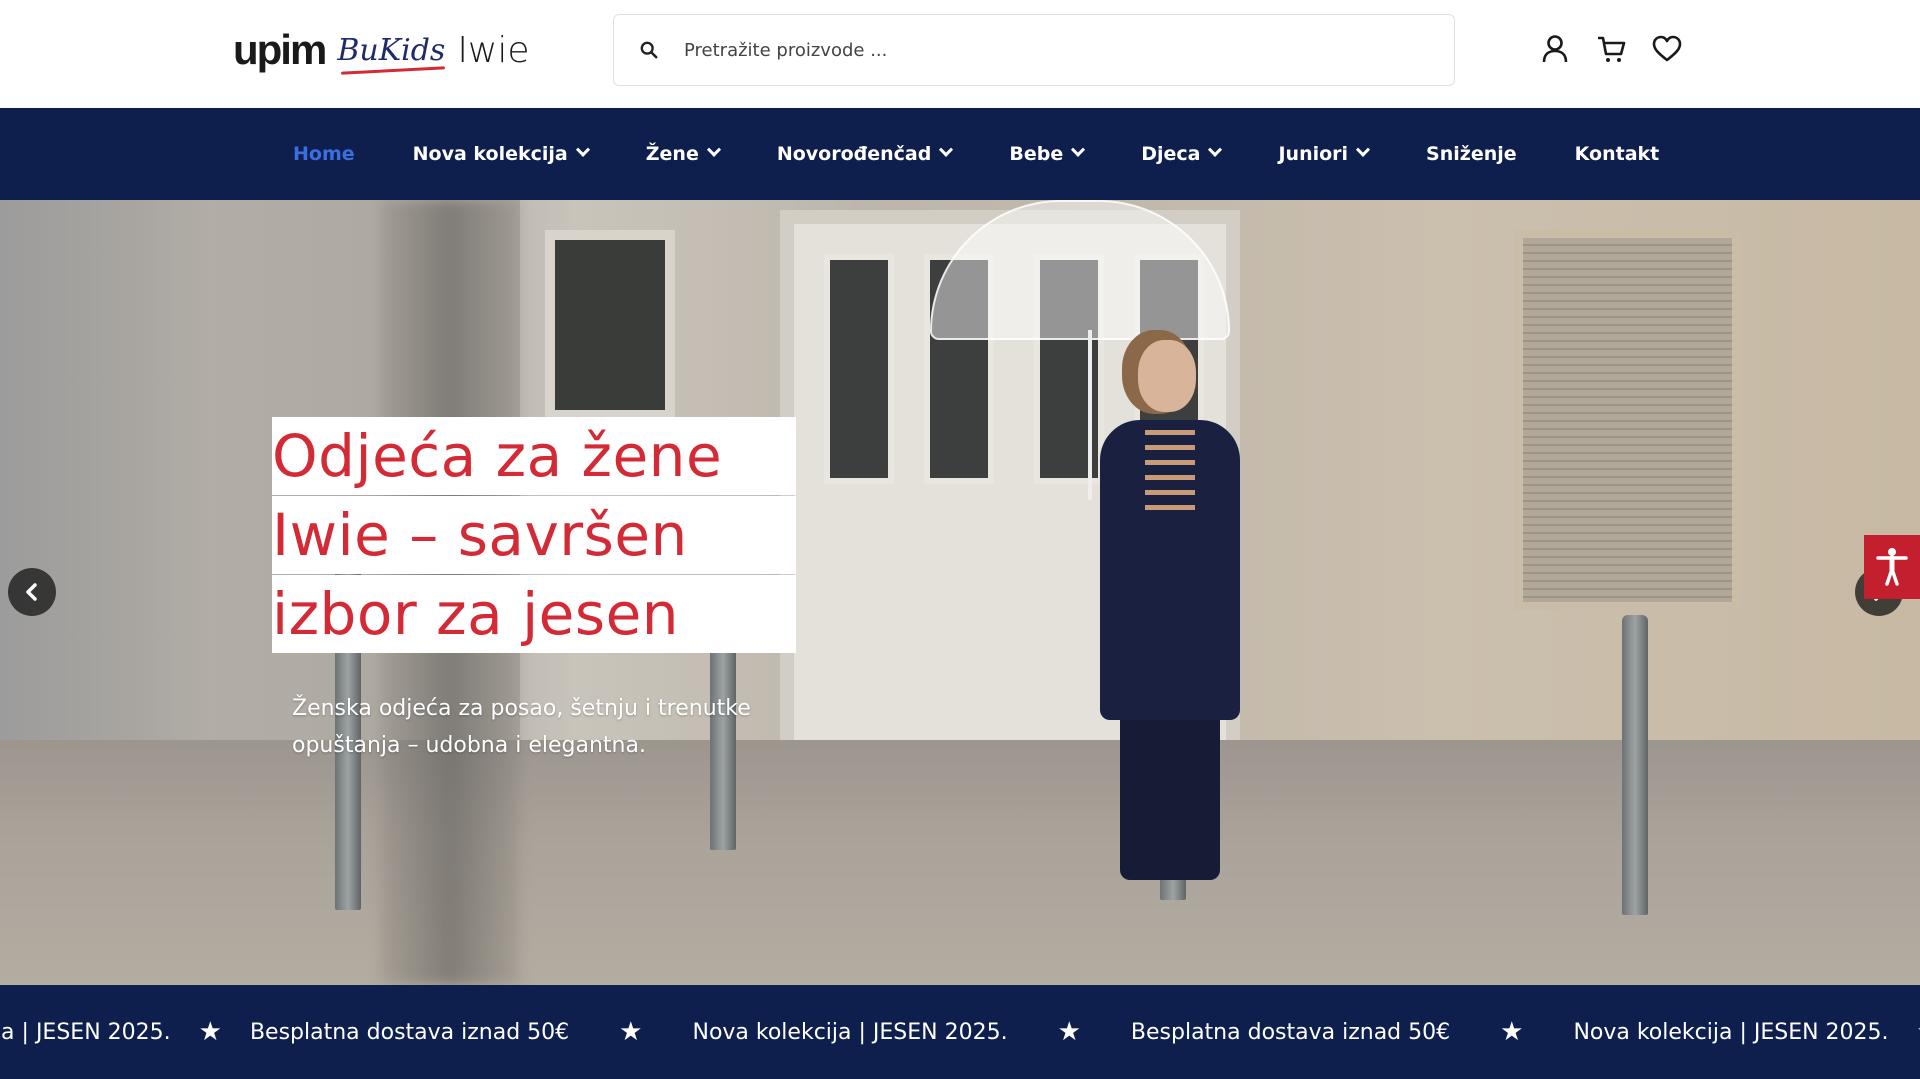  I want to click on header-actions, so click(1611, 49).